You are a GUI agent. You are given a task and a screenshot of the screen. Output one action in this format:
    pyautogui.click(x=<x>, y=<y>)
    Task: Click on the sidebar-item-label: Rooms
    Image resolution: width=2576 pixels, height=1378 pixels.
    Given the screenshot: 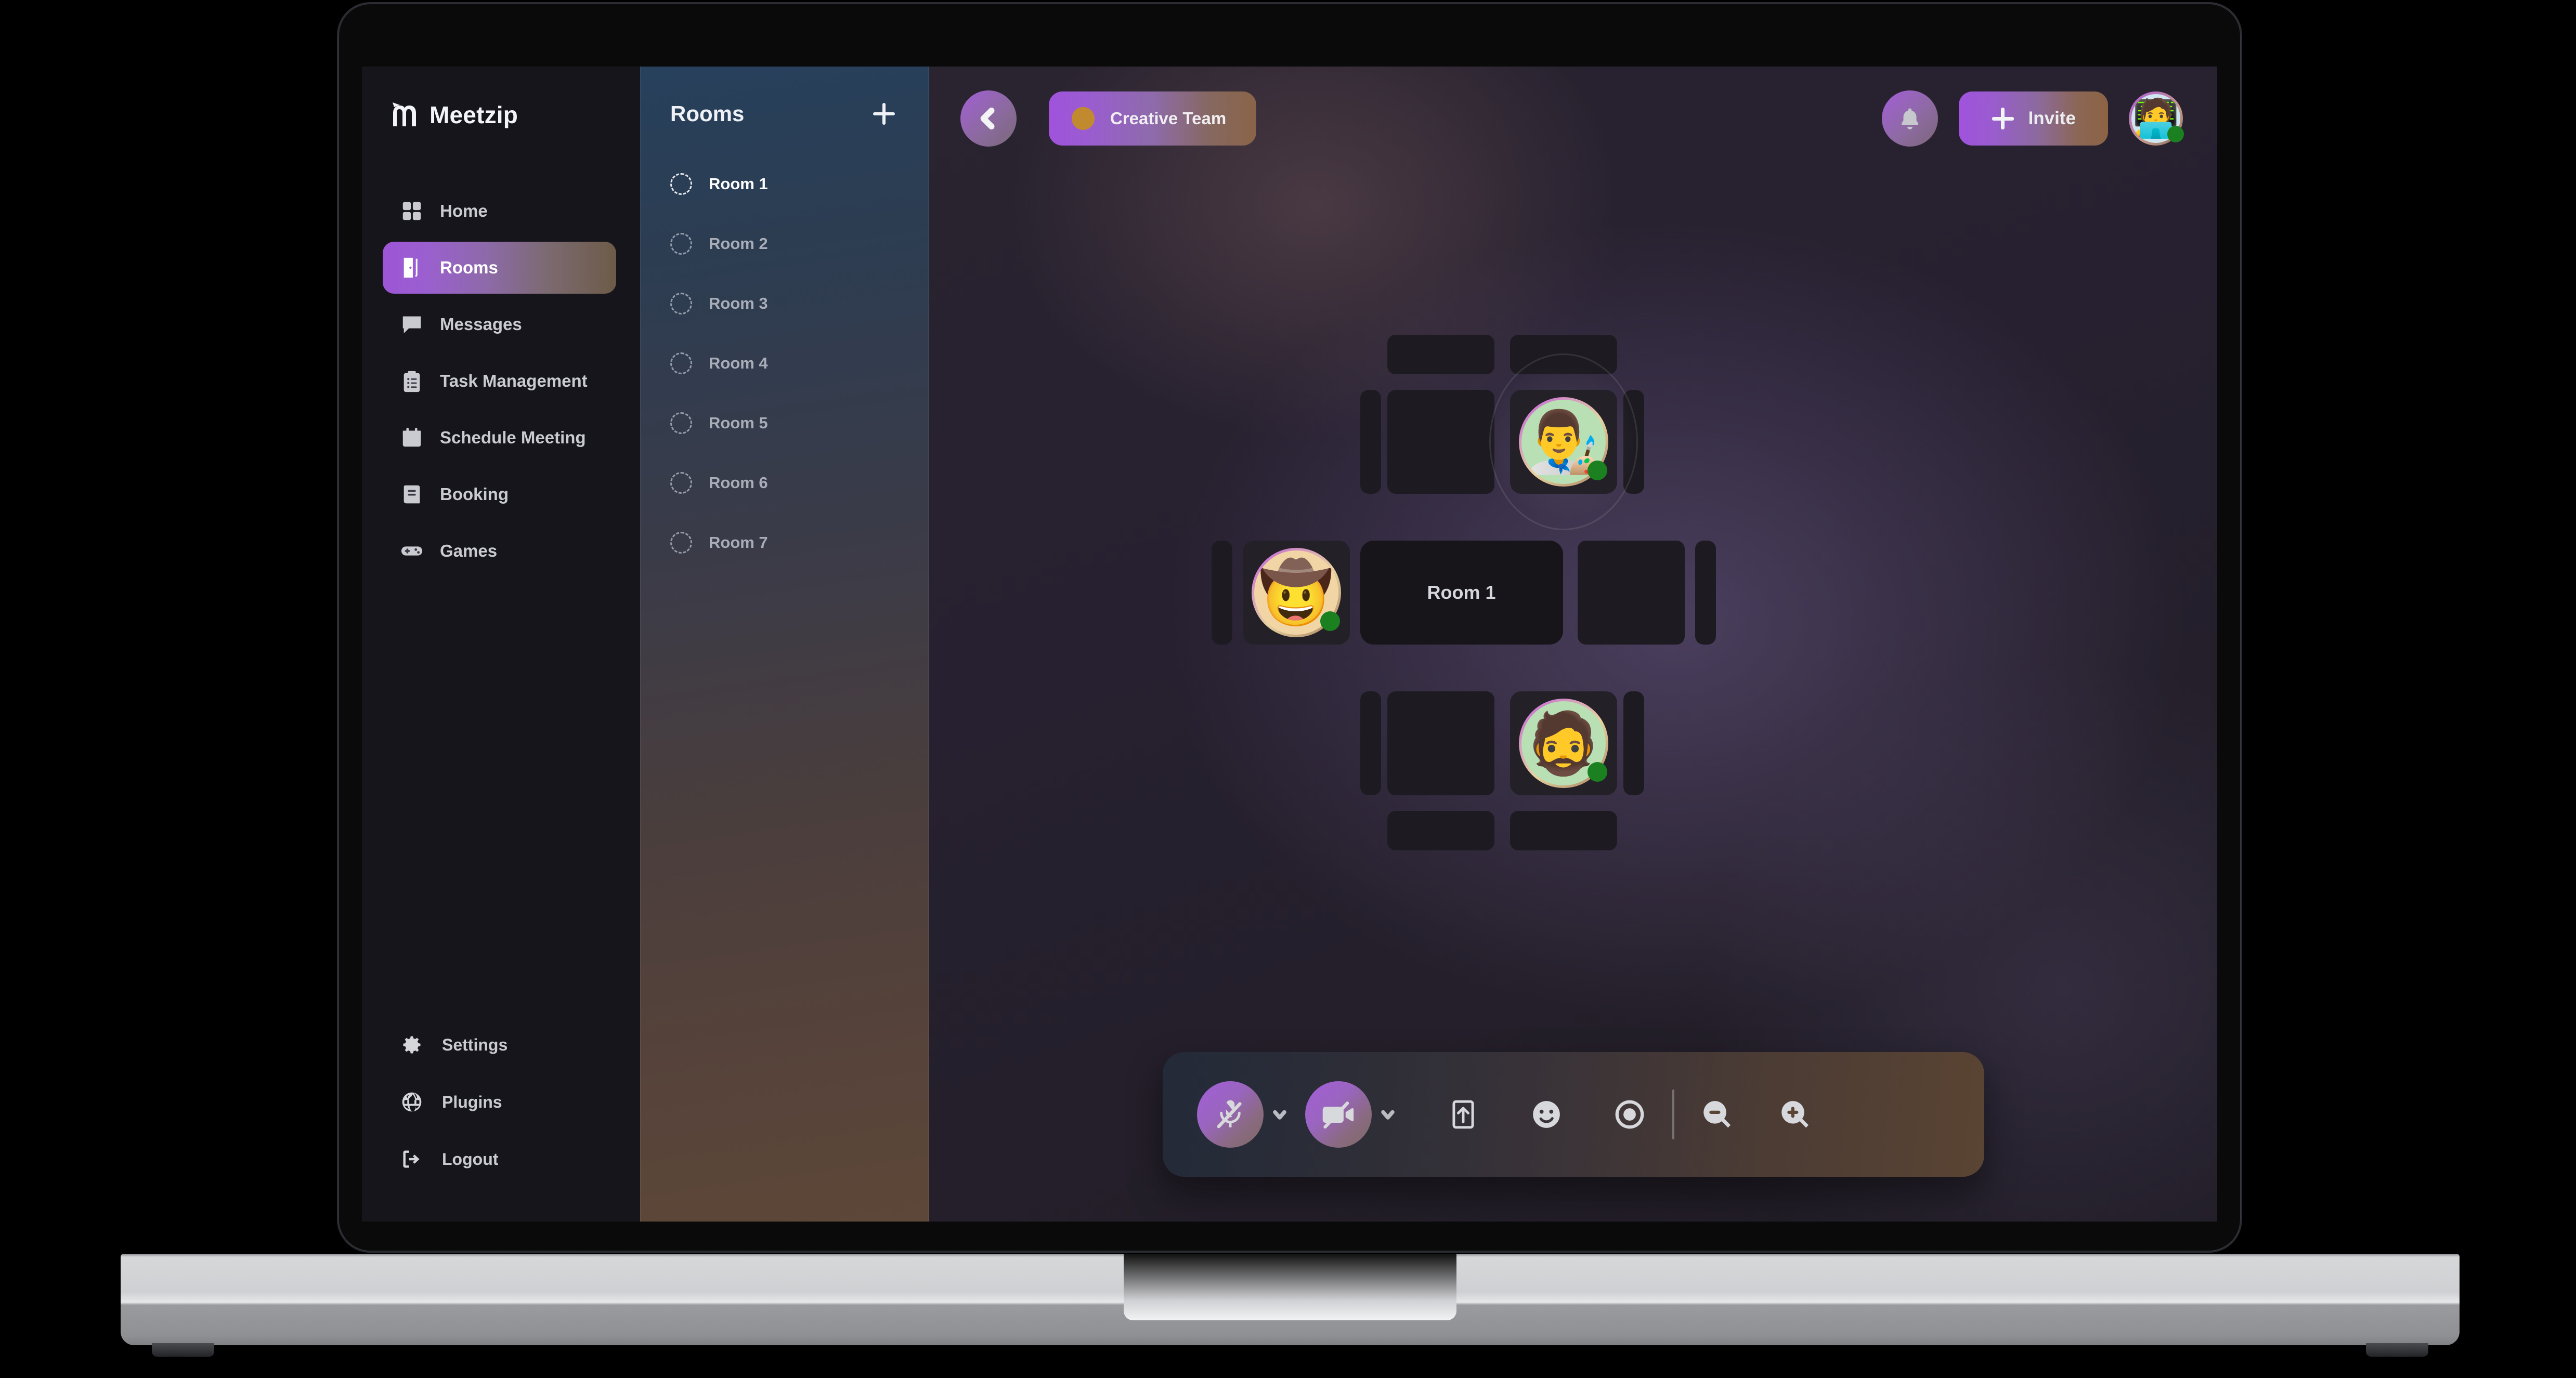 What is the action you would take?
    pyautogui.click(x=469, y=267)
    